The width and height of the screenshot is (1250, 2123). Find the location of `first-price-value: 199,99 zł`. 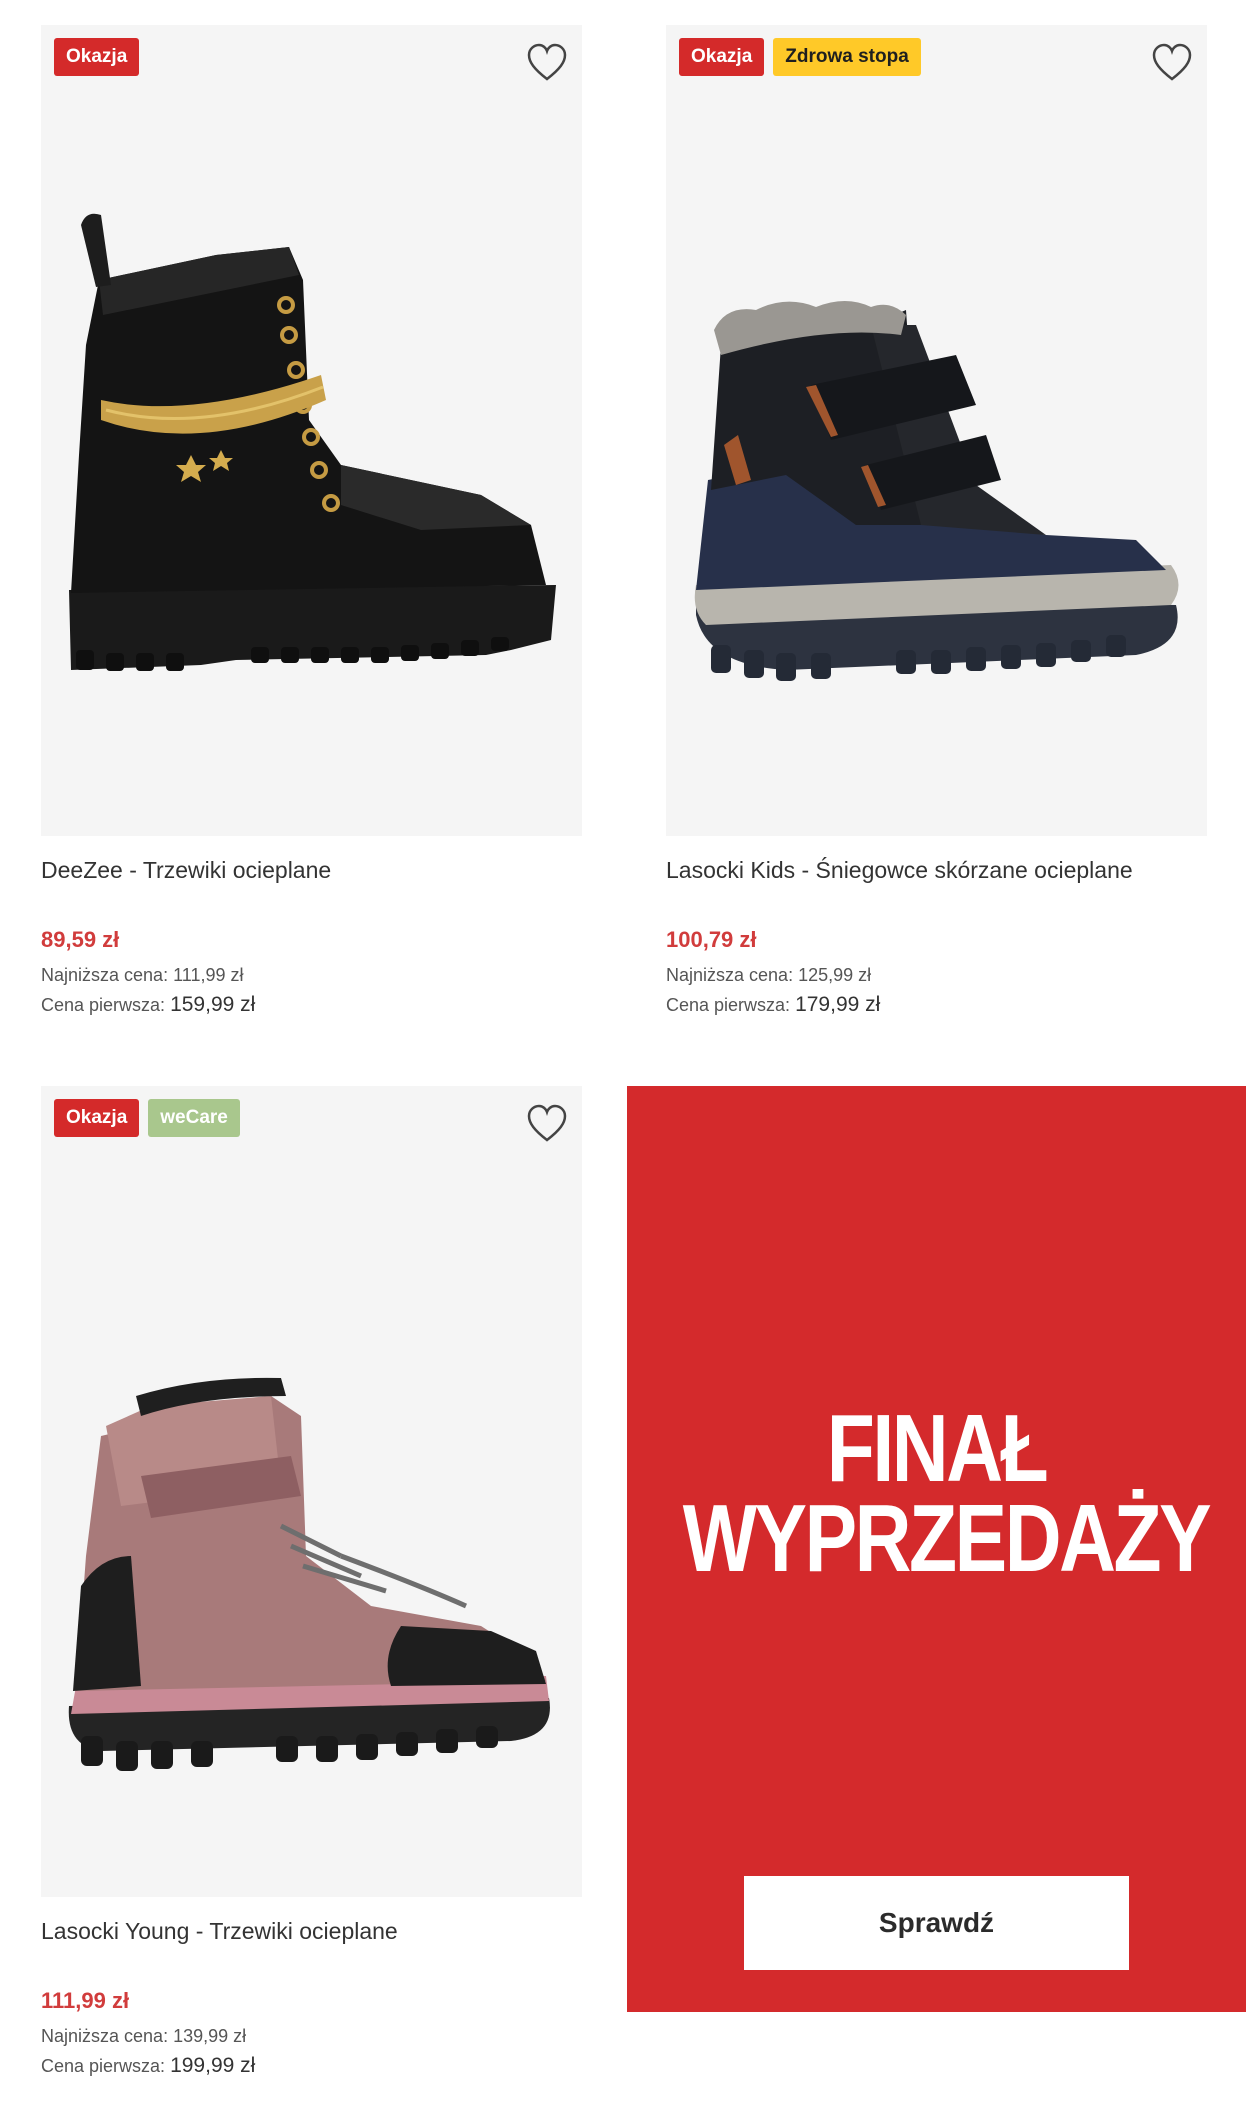

first-price-value: 199,99 zł is located at coordinates (213, 2065).